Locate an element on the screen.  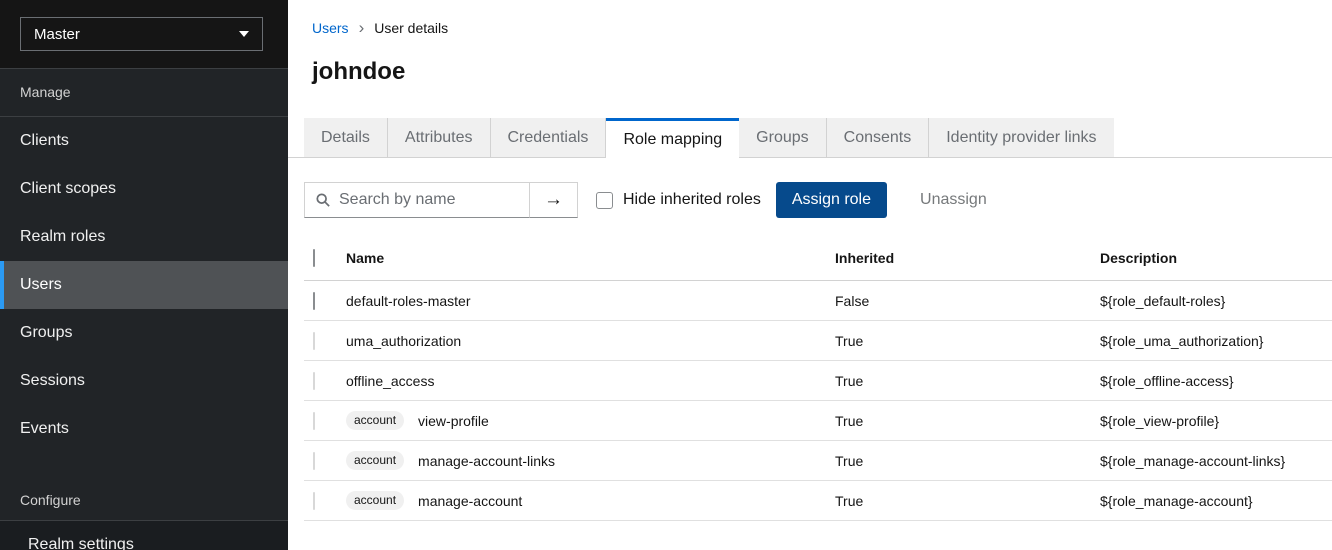
sidebar-item-sessions: Sessions is located at coordinates (144, 381).